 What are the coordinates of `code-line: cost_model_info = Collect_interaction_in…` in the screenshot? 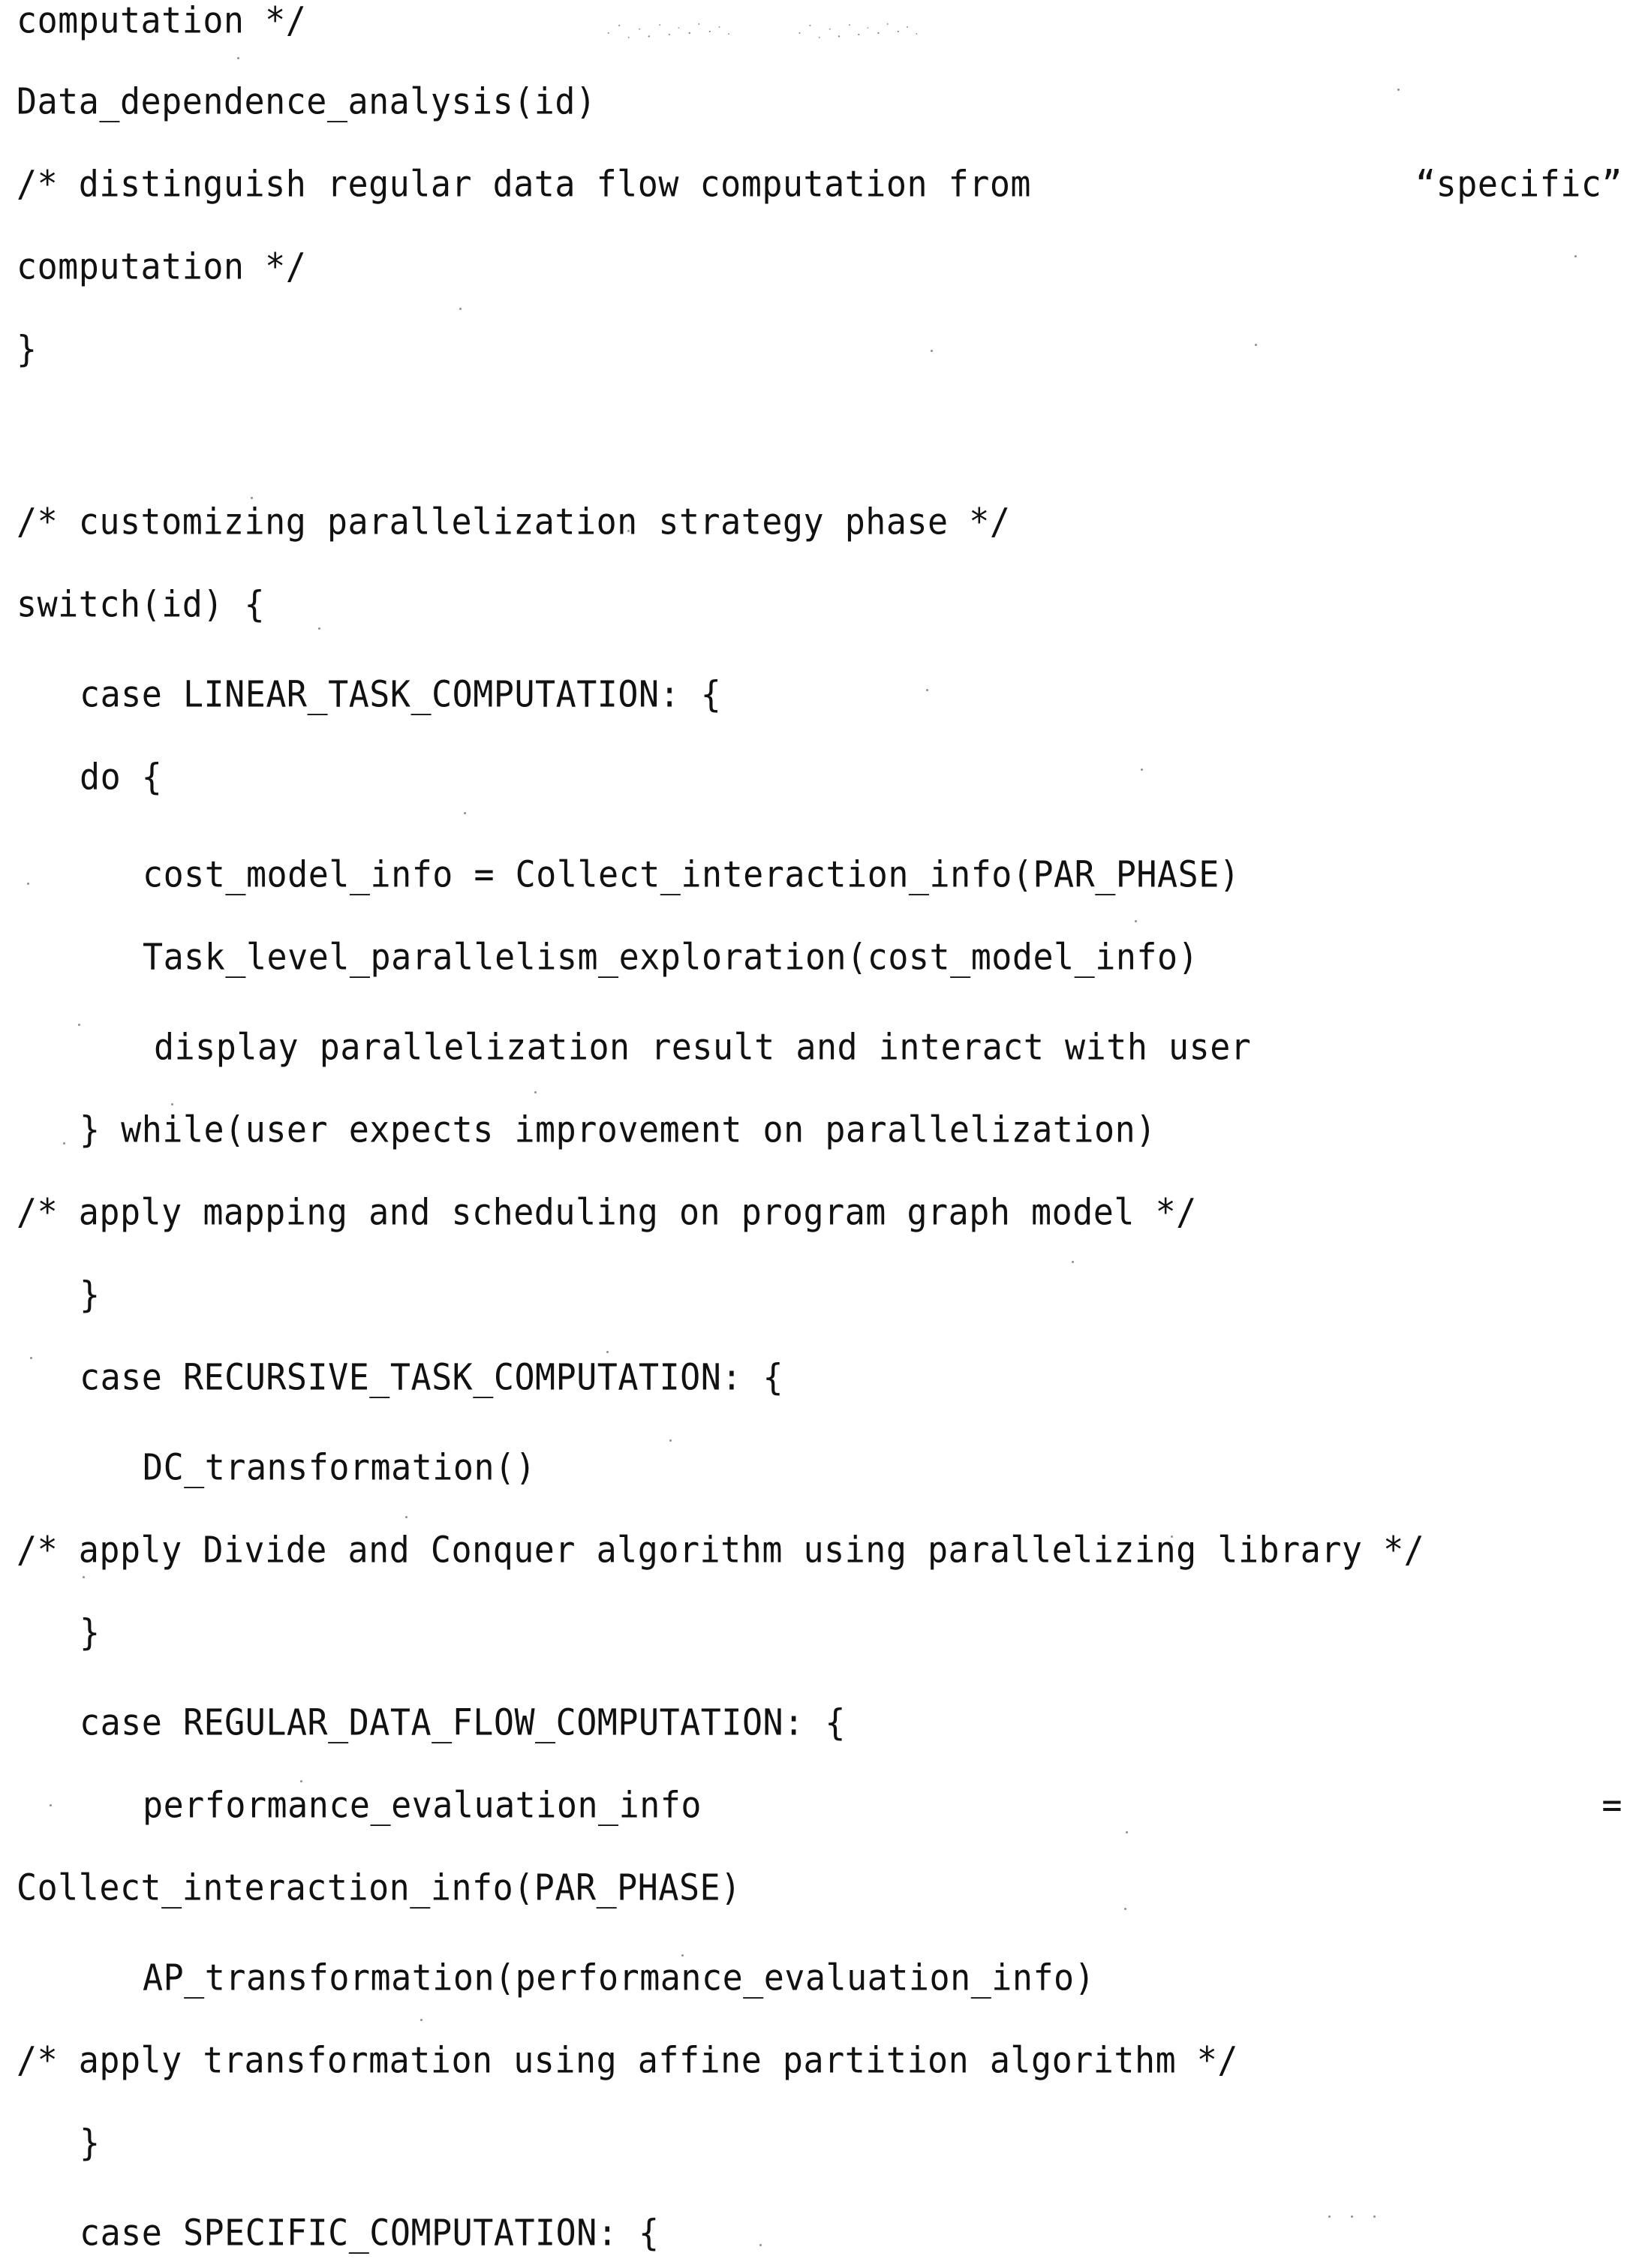 It's located at (692, 874).